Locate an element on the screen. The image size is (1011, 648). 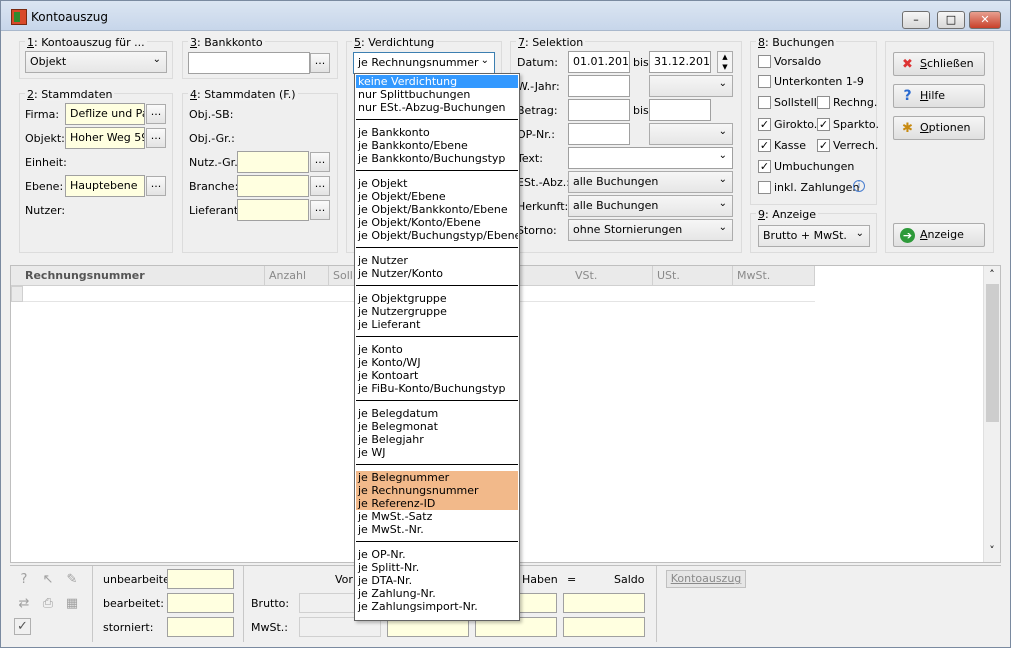
dropdown-option: je Zahlung-Nr. is located at coordinates (437, 593).